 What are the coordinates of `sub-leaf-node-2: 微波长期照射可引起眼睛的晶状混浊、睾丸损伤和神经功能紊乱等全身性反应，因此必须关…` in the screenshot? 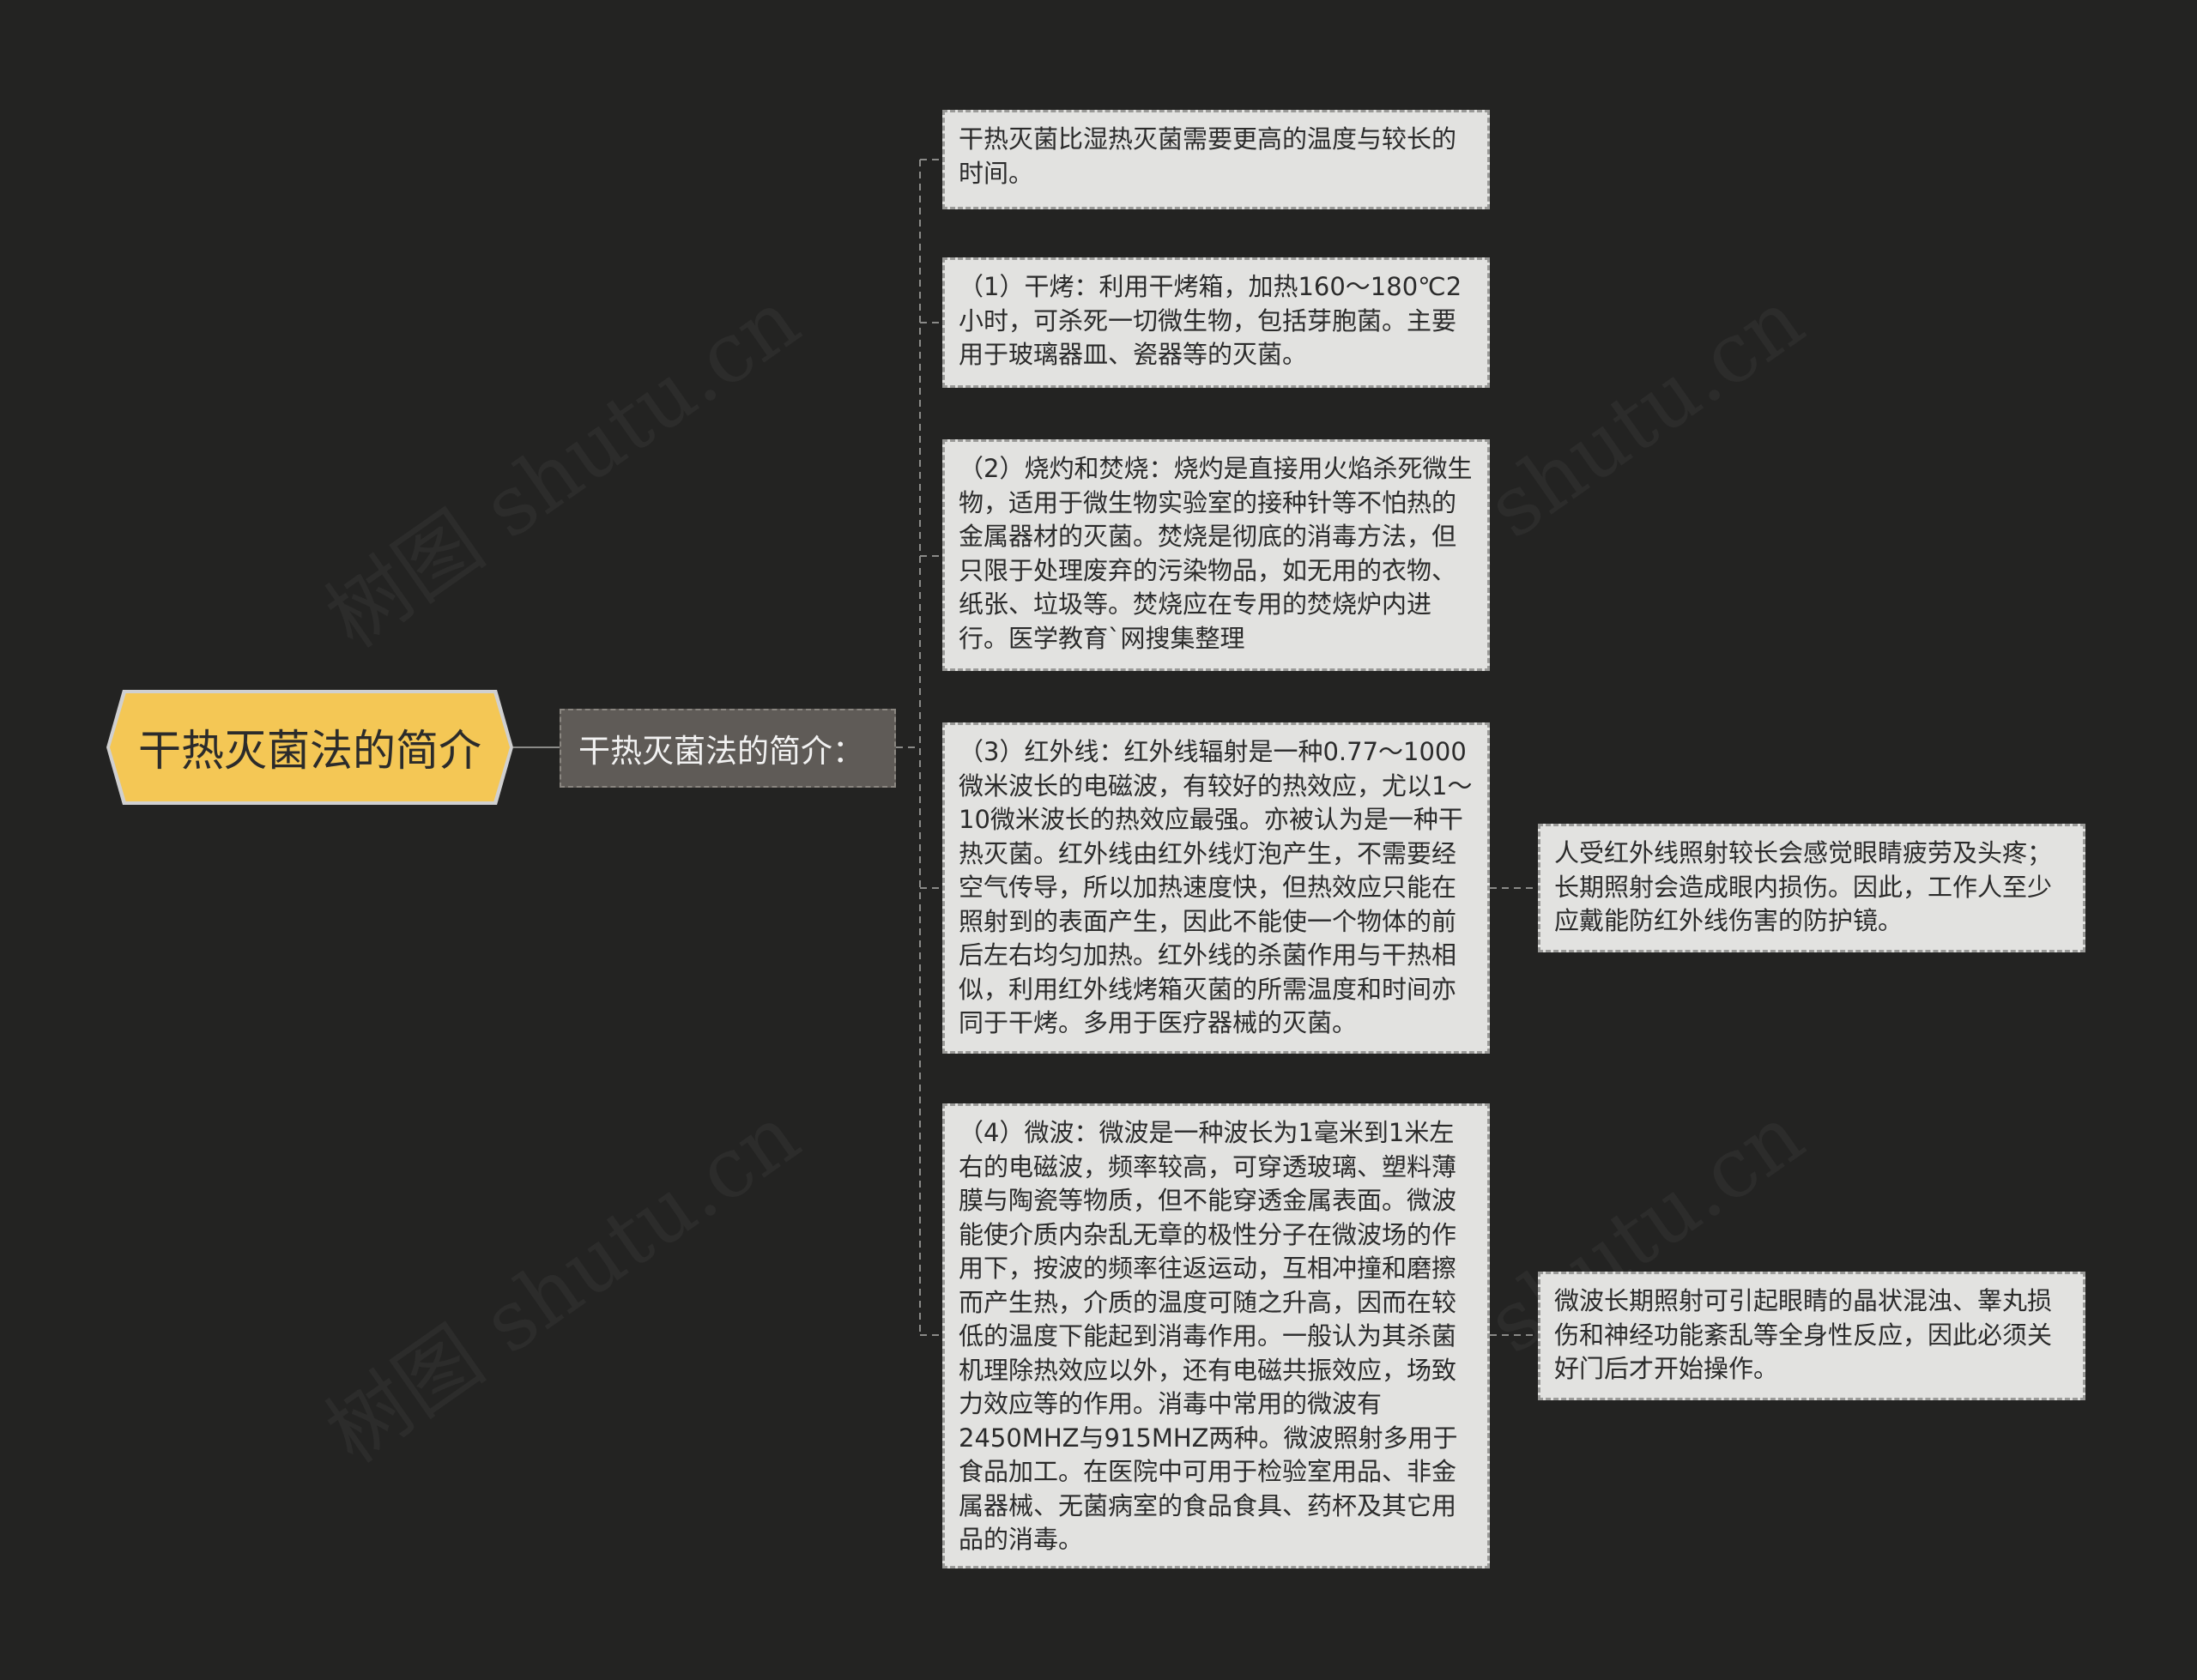 It's located at (1811, 1336).